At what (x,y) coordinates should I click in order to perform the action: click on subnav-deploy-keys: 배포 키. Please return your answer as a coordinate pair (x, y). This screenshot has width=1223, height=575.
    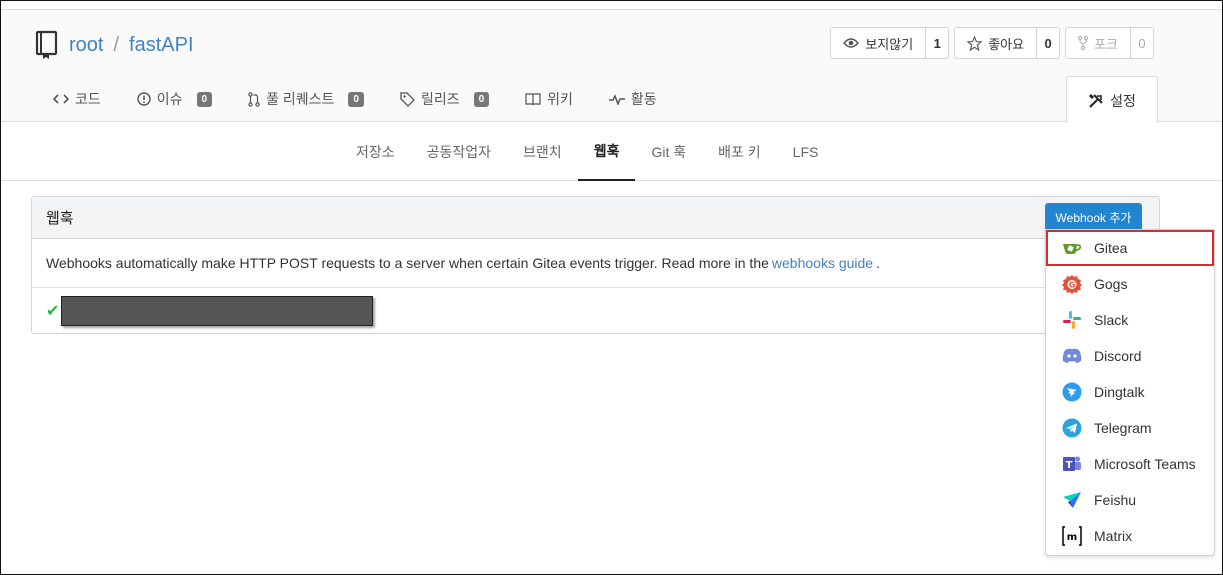
    Looking at the image, I should click on (739, 152).